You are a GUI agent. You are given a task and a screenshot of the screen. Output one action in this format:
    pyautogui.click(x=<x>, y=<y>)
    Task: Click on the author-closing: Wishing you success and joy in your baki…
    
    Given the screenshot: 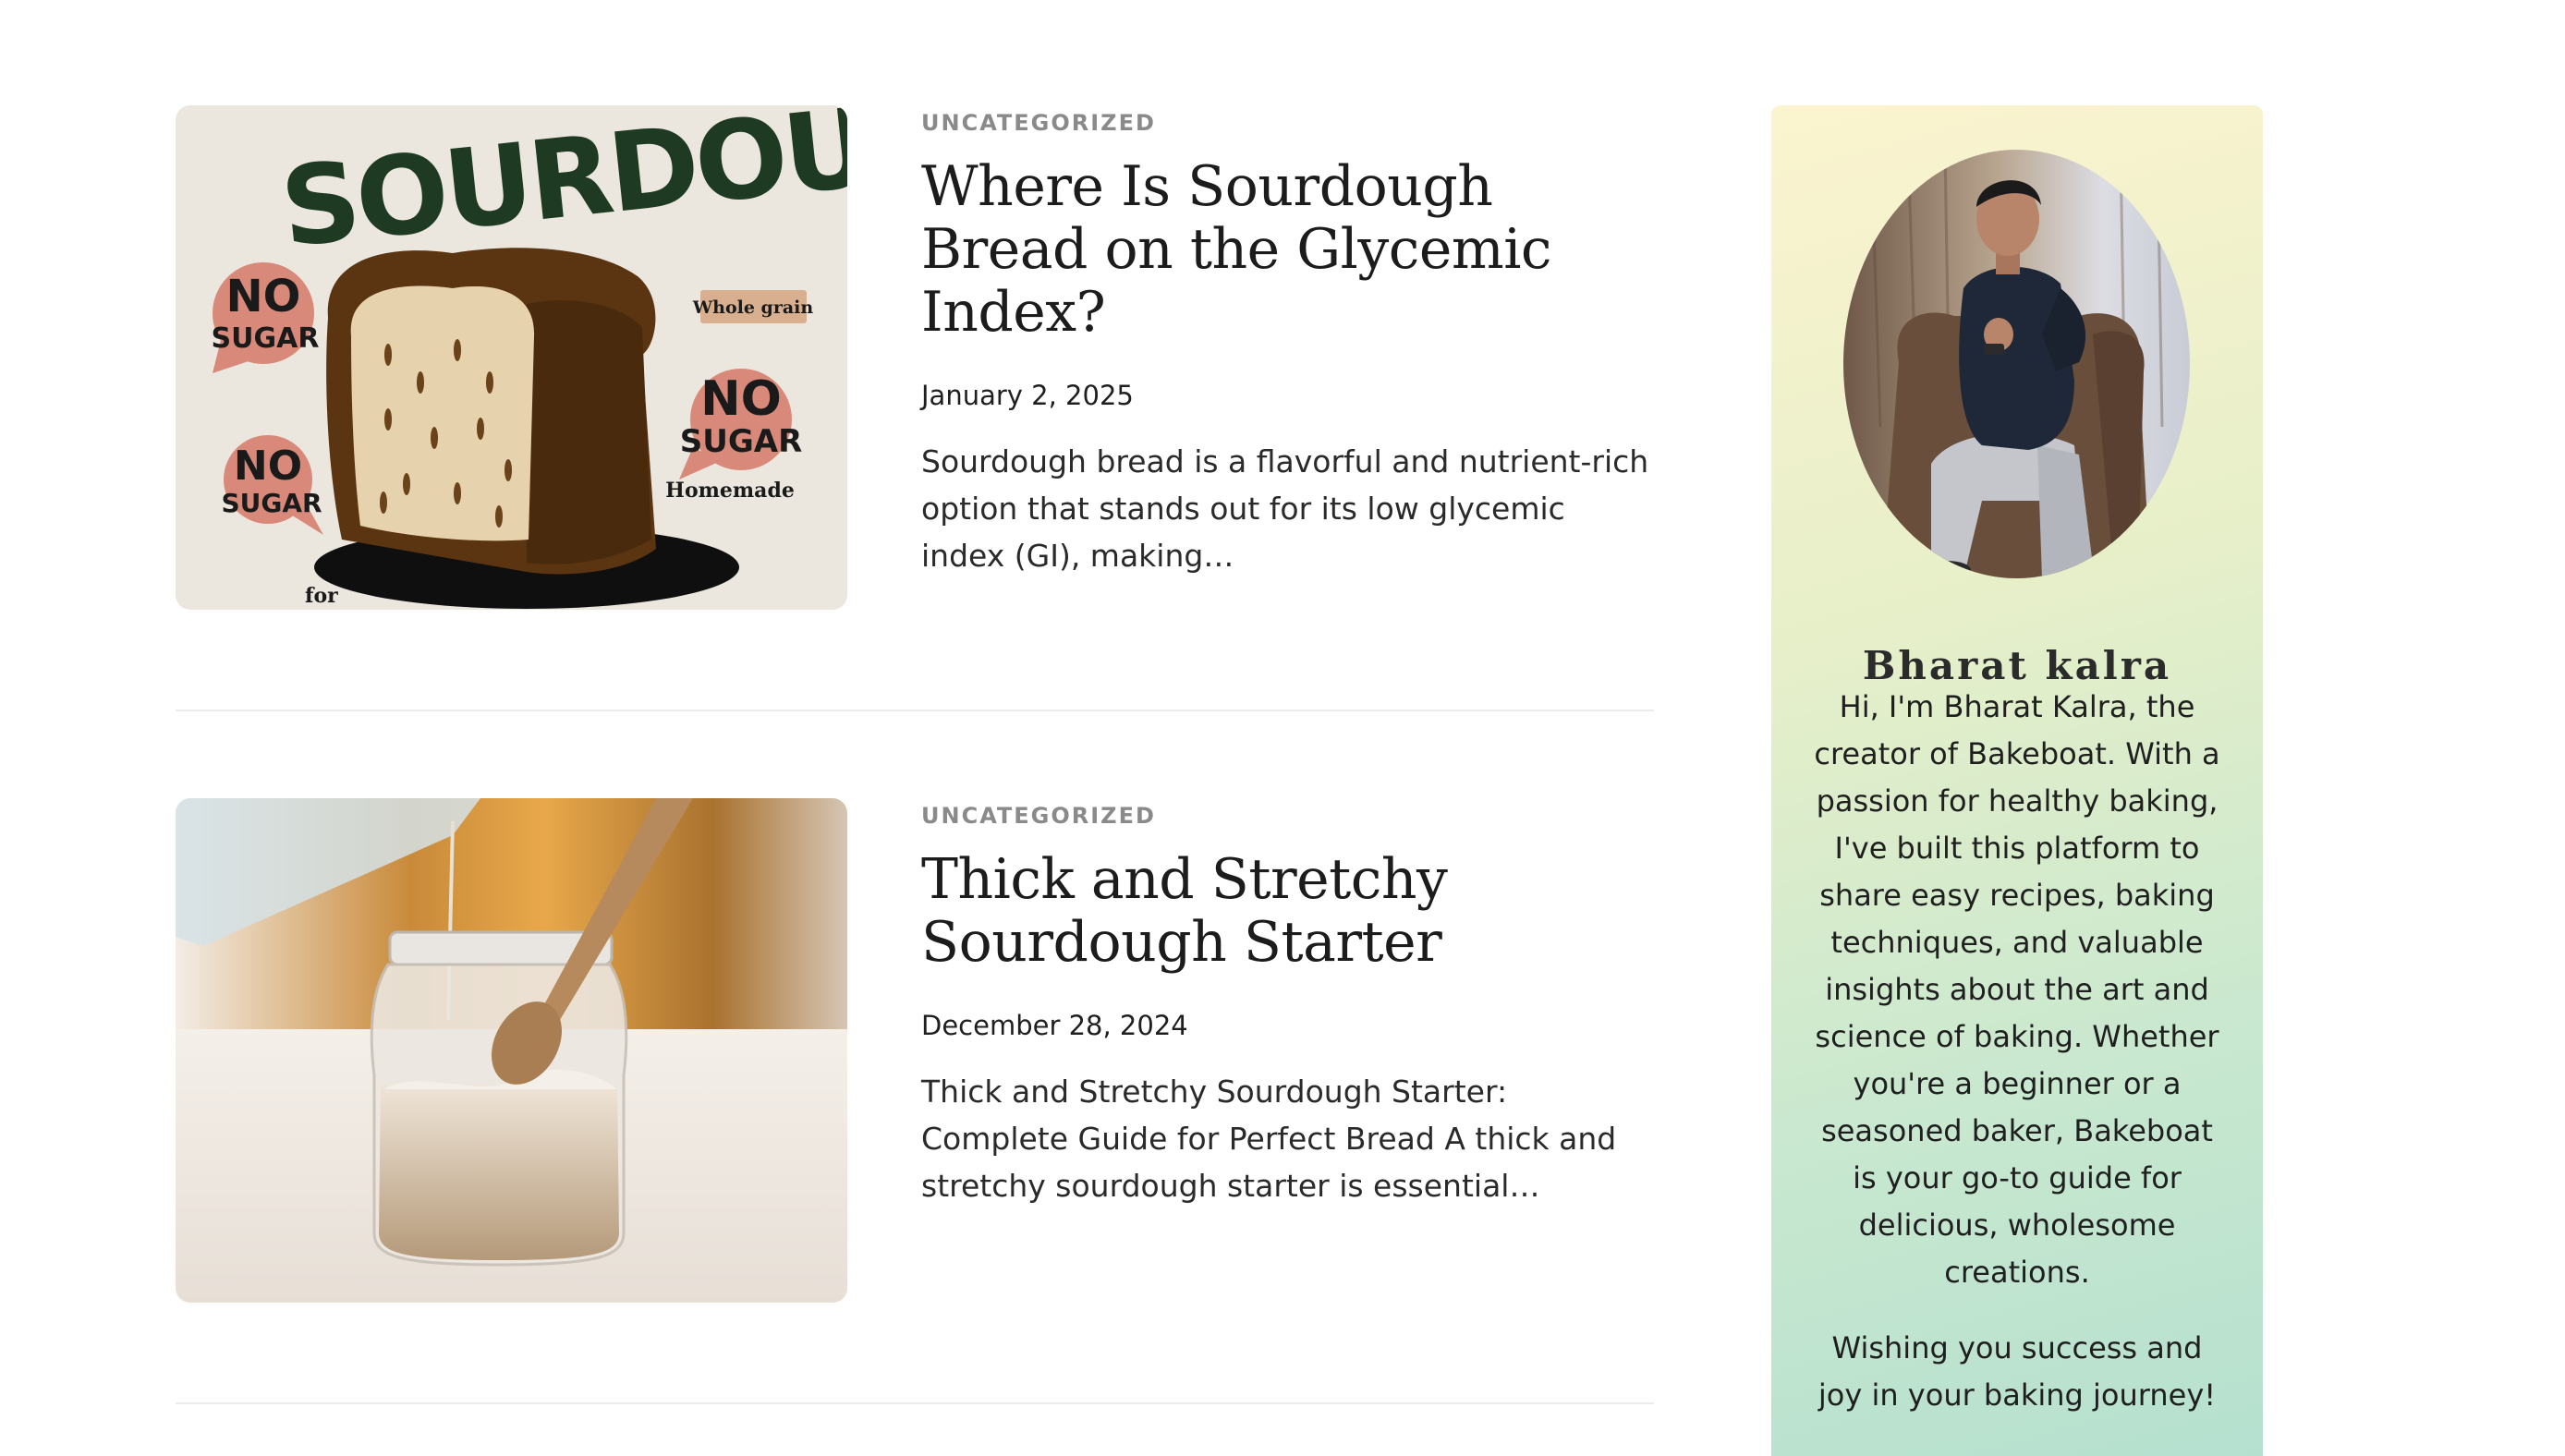 What is the action you would take?
    pyautogui.click(x=2017, y=1371)
    